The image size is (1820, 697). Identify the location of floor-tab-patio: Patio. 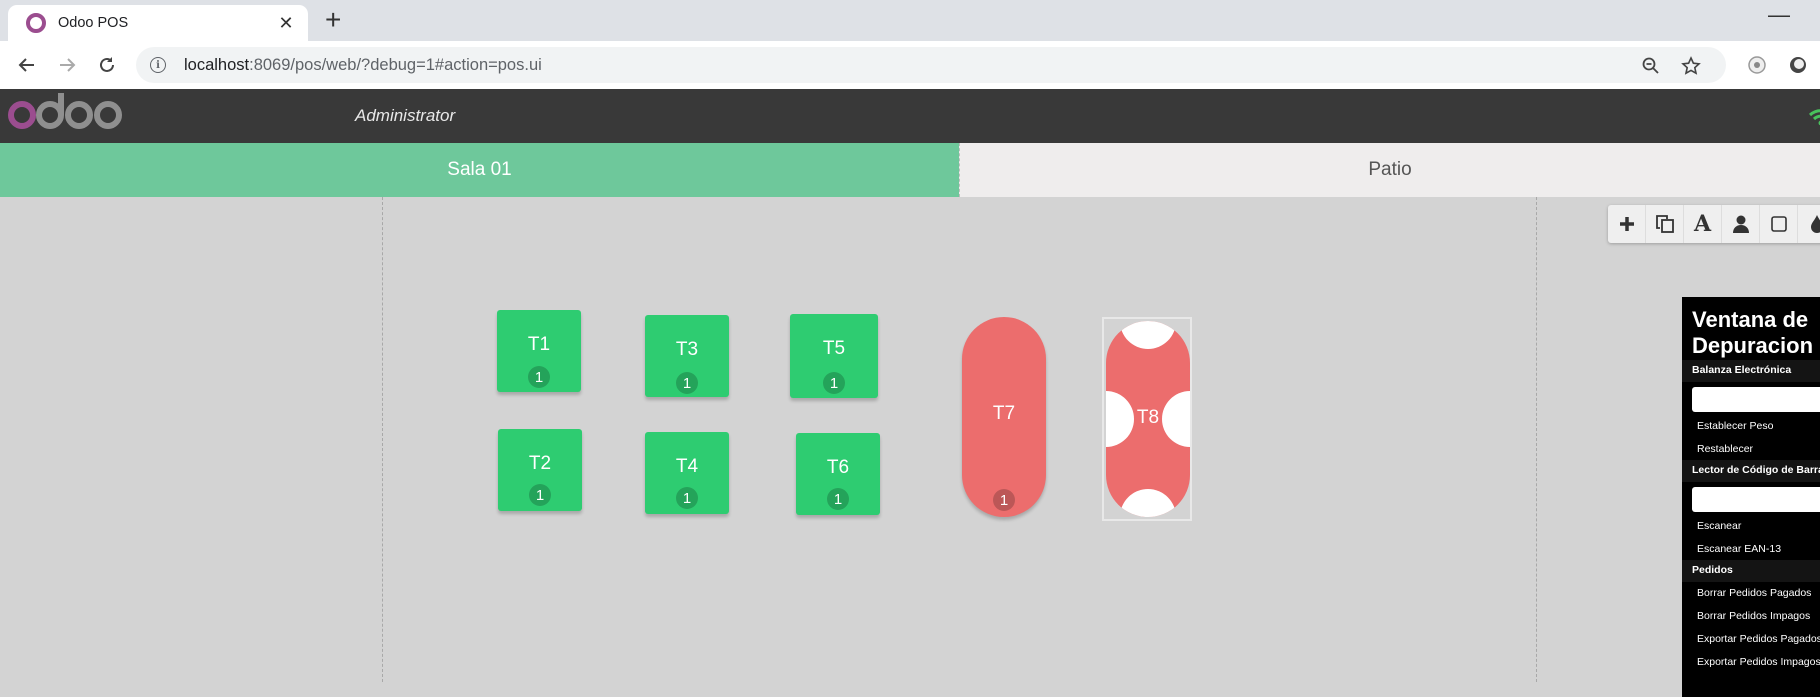
(1389, 170).